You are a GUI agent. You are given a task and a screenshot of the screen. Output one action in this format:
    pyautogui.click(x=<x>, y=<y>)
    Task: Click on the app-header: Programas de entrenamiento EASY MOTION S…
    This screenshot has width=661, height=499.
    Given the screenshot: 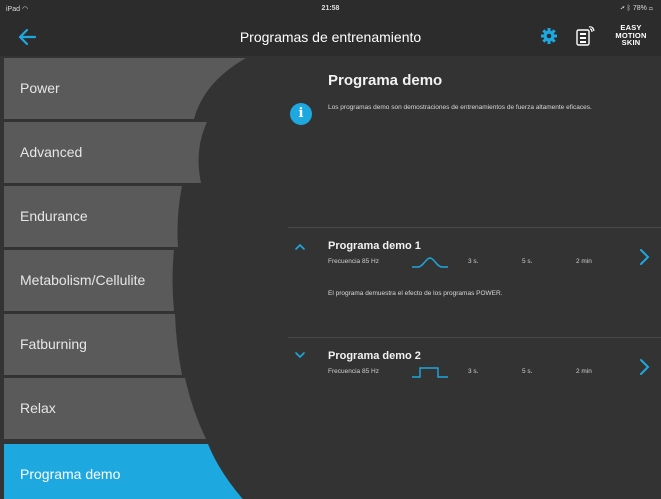 What is the action you would take?
    pyautogui.click(x=330, y=37)
    